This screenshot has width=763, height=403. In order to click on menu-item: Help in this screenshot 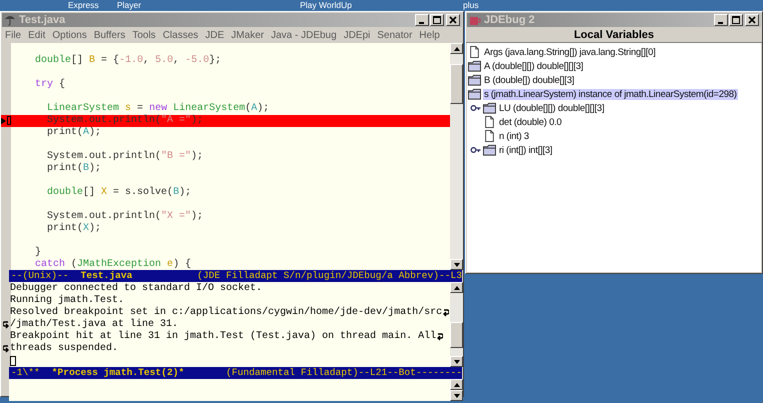, I will do `click(429, 35)`.